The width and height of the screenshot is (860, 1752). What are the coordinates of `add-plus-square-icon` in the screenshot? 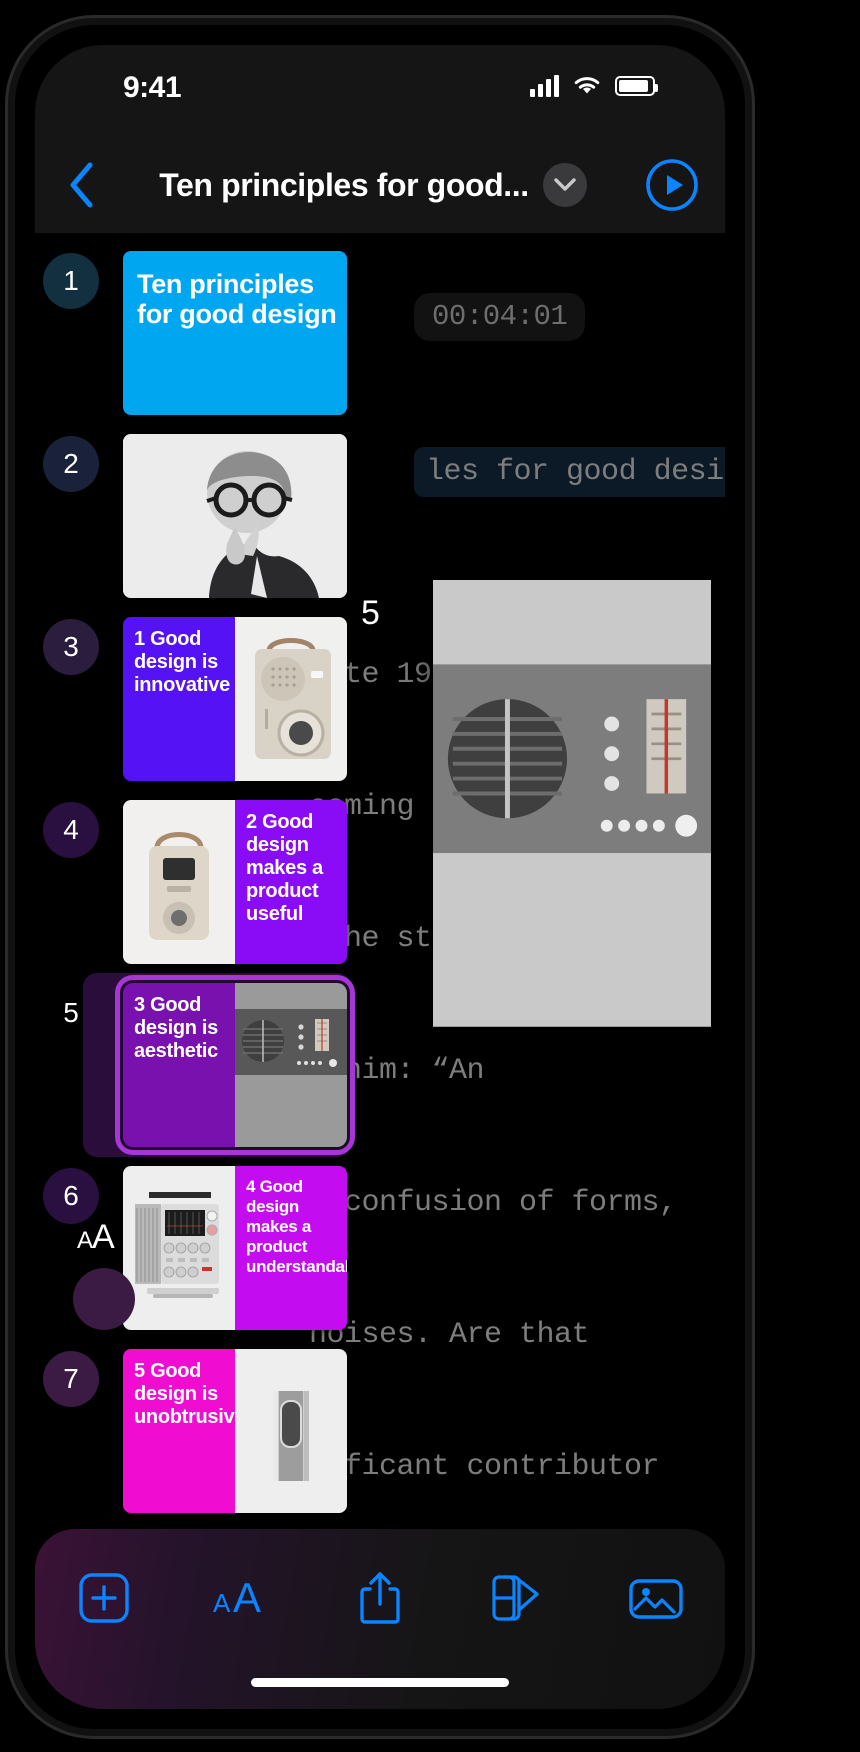 It's located at (104, 1598).